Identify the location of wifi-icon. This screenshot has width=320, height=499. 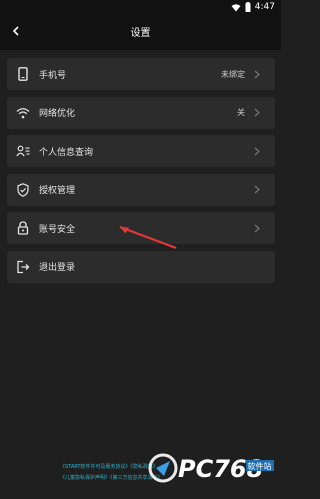
(23, 113).